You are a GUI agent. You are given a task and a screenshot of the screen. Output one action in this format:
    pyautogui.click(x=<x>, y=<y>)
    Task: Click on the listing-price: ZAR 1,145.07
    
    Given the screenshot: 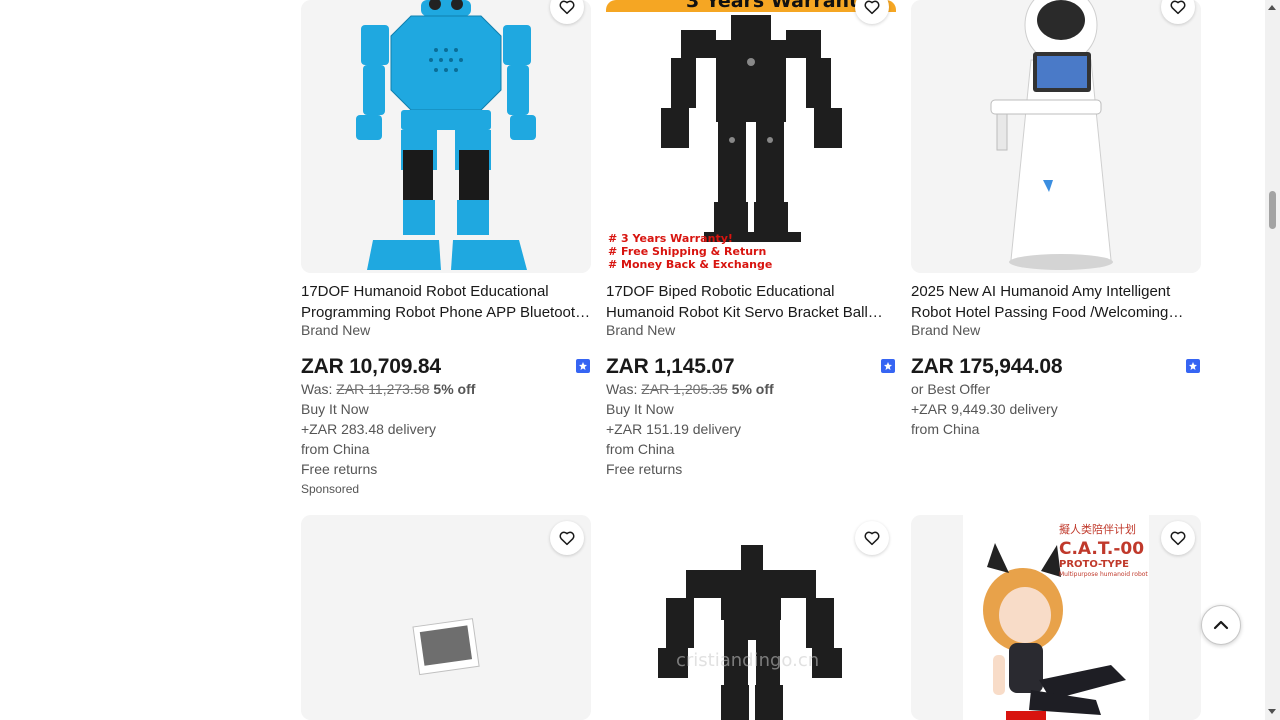 What is the action you would take?
    pyautogui.click(x=670, y=366)
    